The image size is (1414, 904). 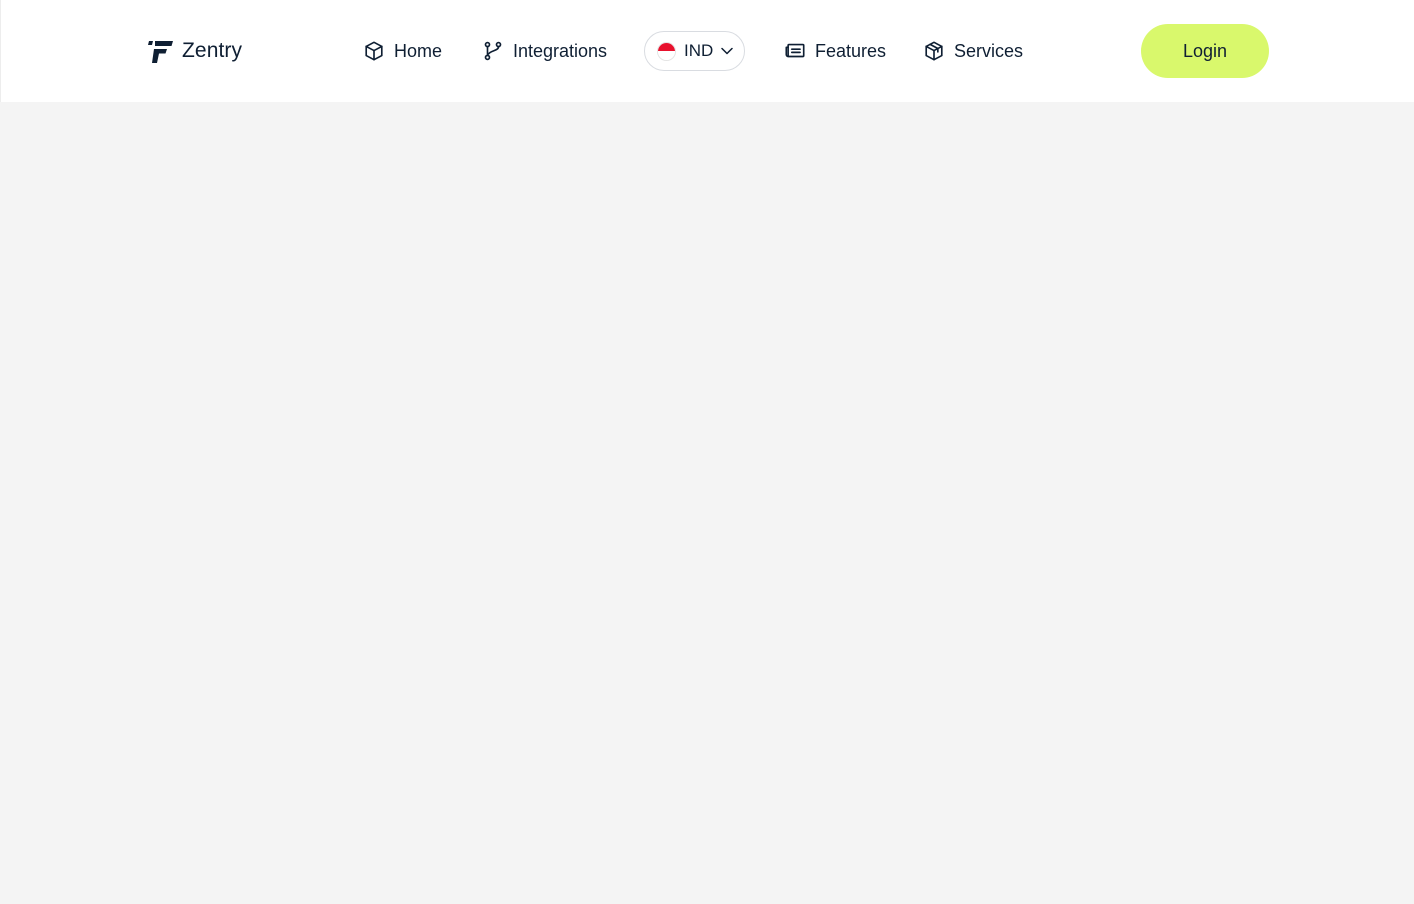 What do you see at coordinates (851, 50) in the screenshot?
I see `nav-item-label: Features` at bounding box center [851, 50].